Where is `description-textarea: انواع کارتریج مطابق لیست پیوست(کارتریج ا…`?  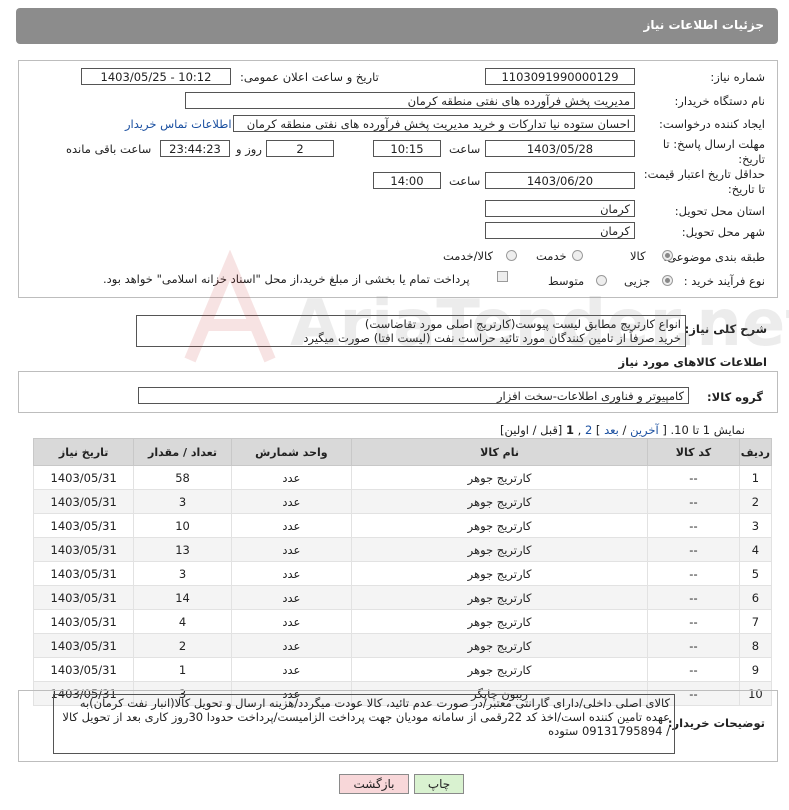 description-textarea: انواع کارتریج مطابق لیست پیوست(کارتریج ا… is located at coordinates (411, 331).